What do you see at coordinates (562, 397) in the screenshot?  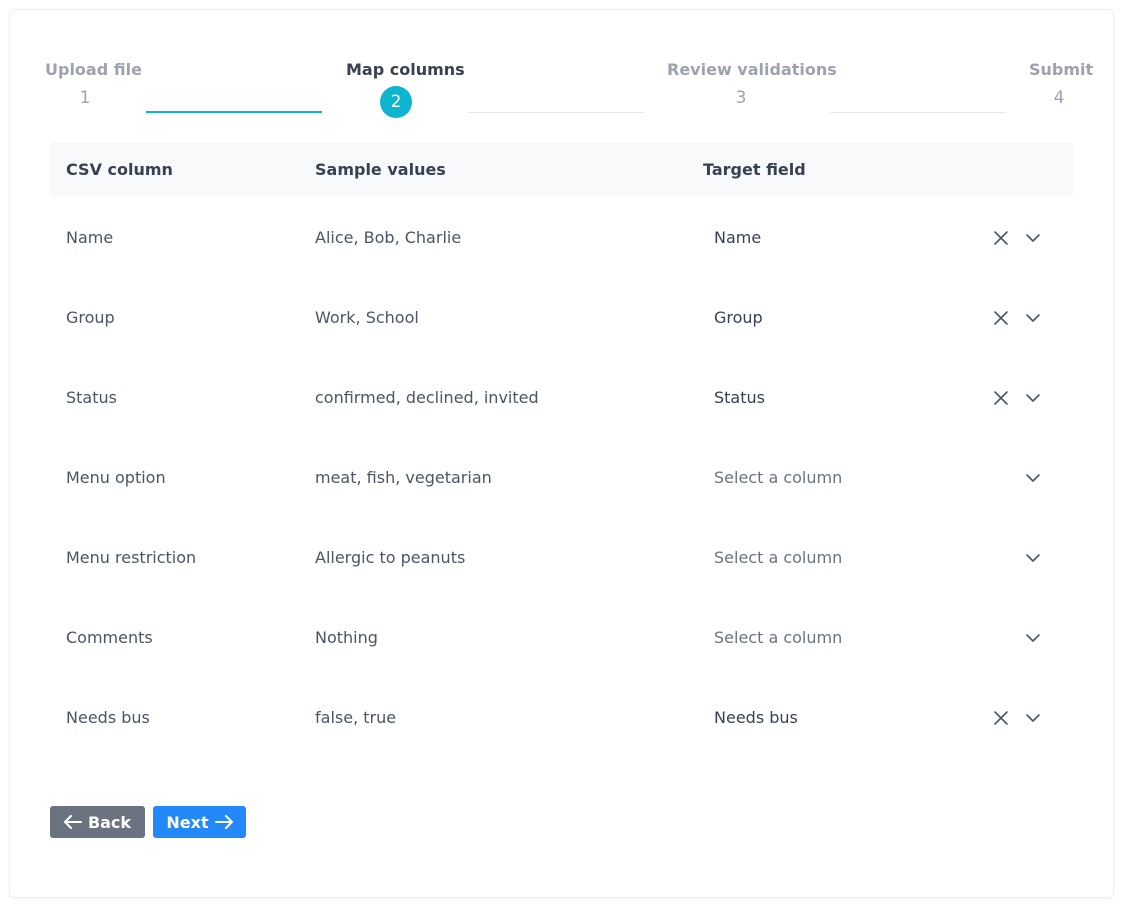 I see `table-row: Status confirmed, declined, invited Status` at bounding box center [562, 397].